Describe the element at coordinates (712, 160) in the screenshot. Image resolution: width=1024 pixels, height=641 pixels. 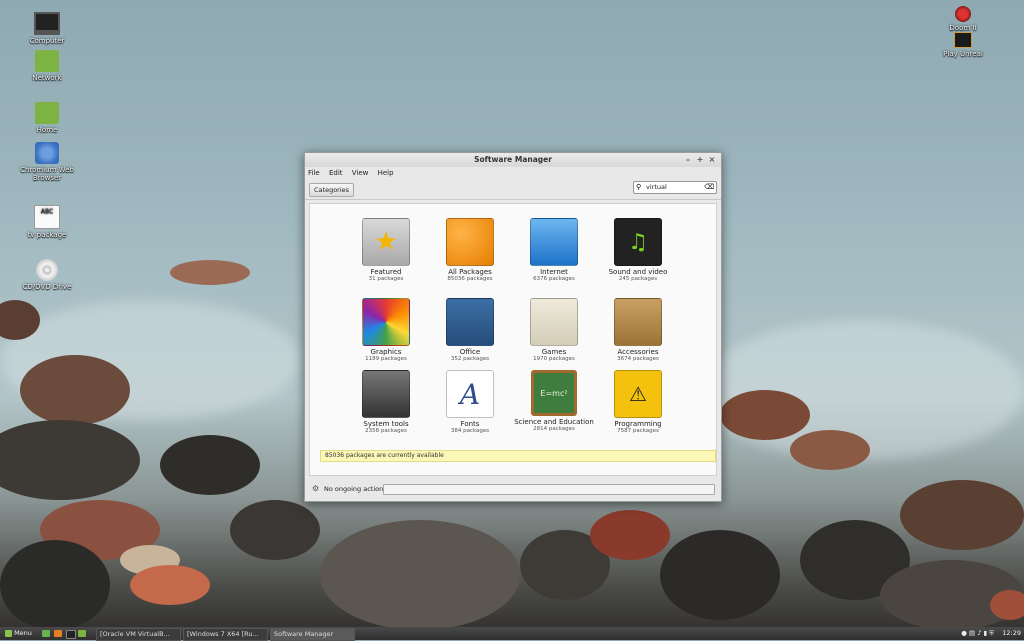
I see `close-button: ×` at that location.